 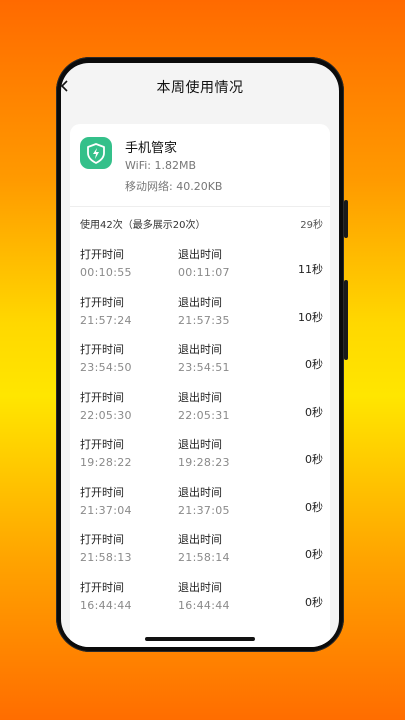 I want to click on usage-total-duration: 29秒, so click(x=311, y=225).